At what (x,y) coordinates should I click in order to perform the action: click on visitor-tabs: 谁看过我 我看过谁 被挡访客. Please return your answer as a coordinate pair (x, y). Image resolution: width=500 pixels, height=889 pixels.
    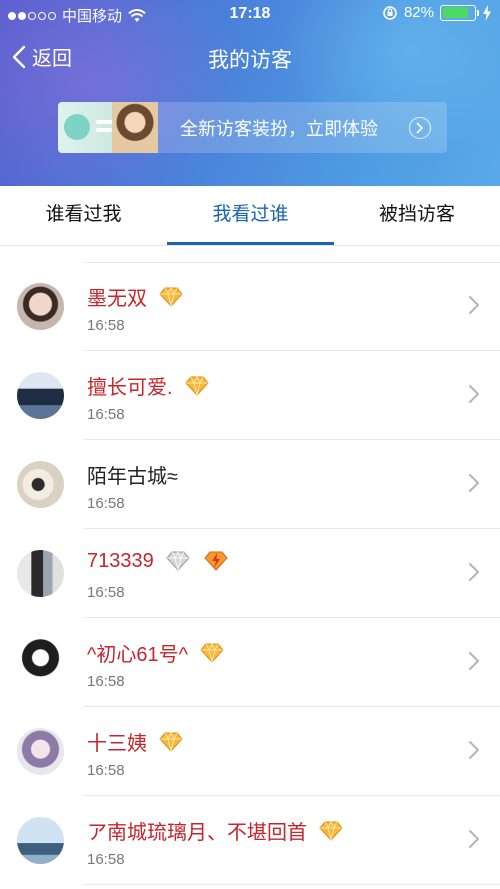
    Looking at the image, I should click on (250, 216).